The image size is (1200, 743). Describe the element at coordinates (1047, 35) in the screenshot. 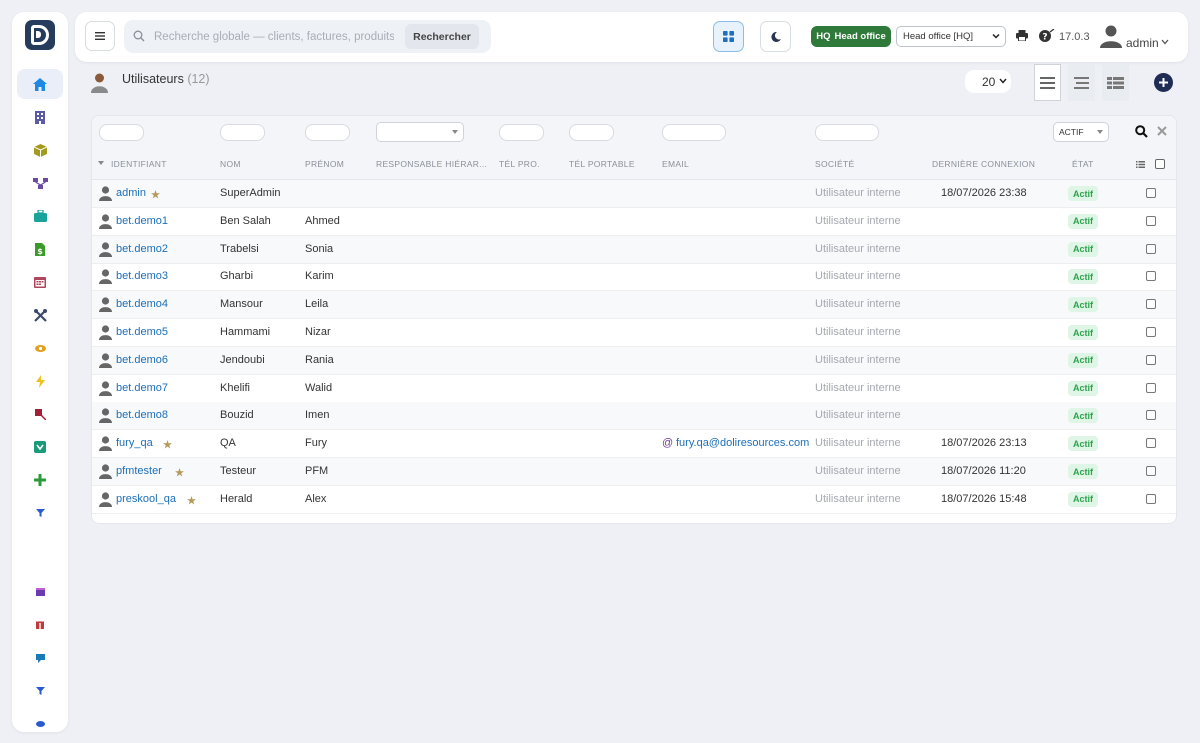

I see `help-icon: ?` at that location.